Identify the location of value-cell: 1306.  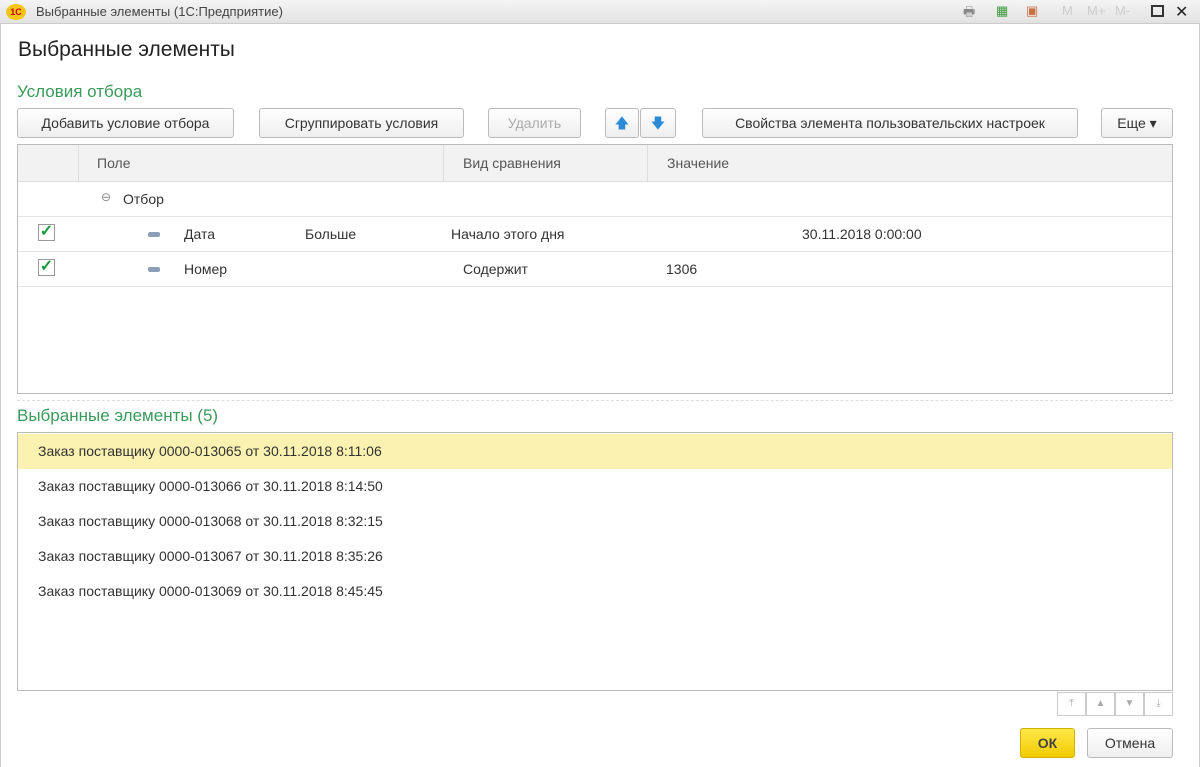
(682, 269).